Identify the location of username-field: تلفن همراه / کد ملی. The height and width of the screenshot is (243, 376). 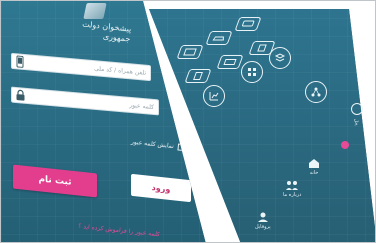
(81, 67).